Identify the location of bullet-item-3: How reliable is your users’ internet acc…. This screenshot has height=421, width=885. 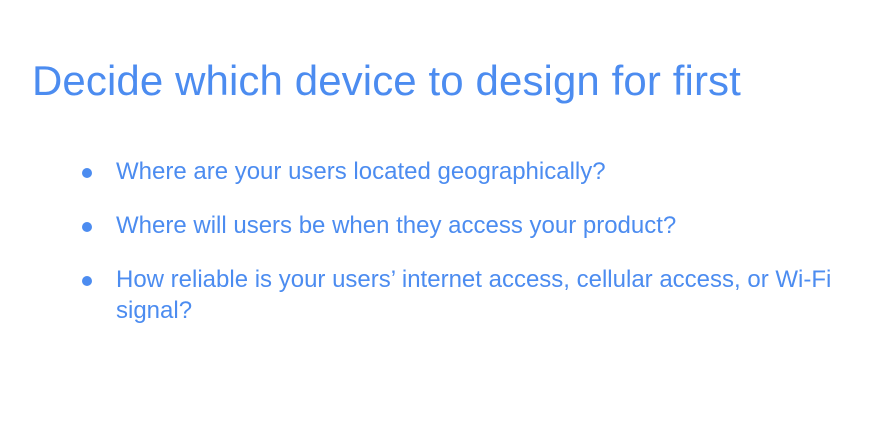
(470, 295).